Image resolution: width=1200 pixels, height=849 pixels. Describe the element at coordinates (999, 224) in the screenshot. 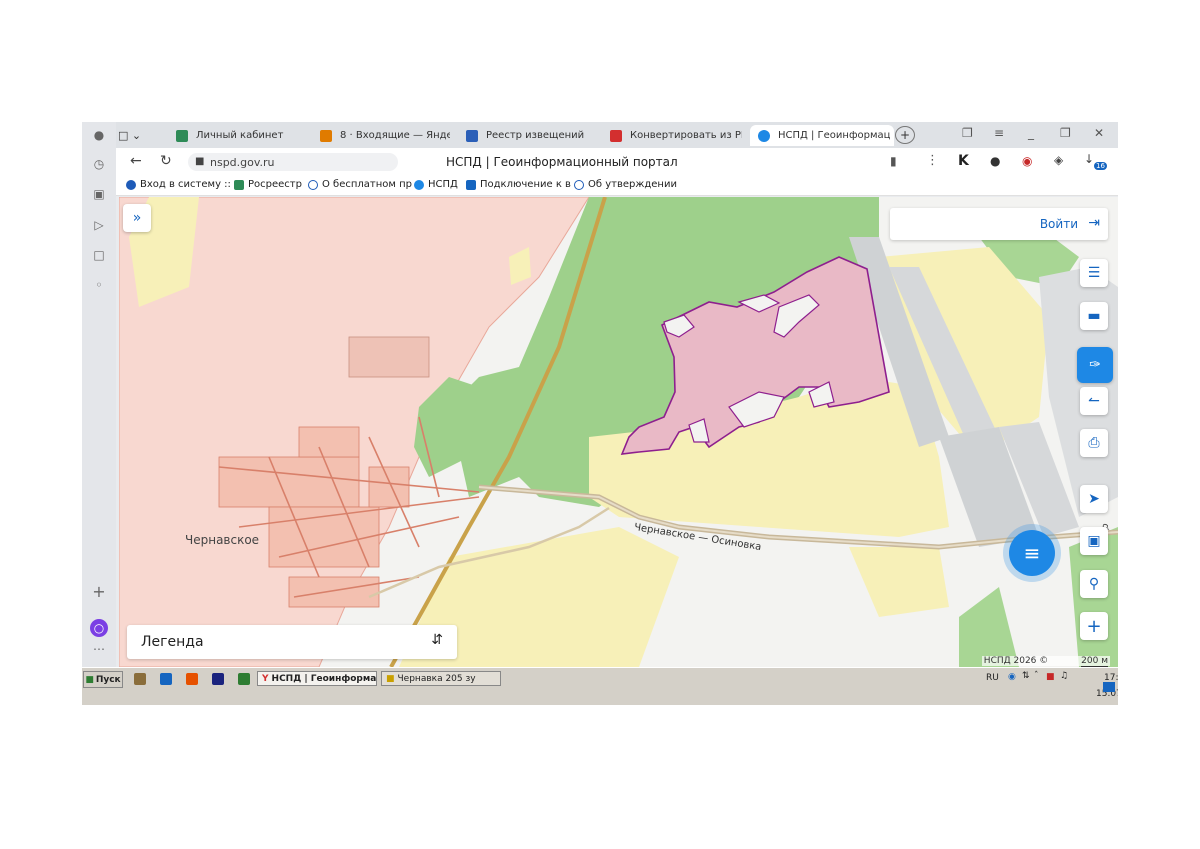

I see `login-button: Войти ⇥` at that location.